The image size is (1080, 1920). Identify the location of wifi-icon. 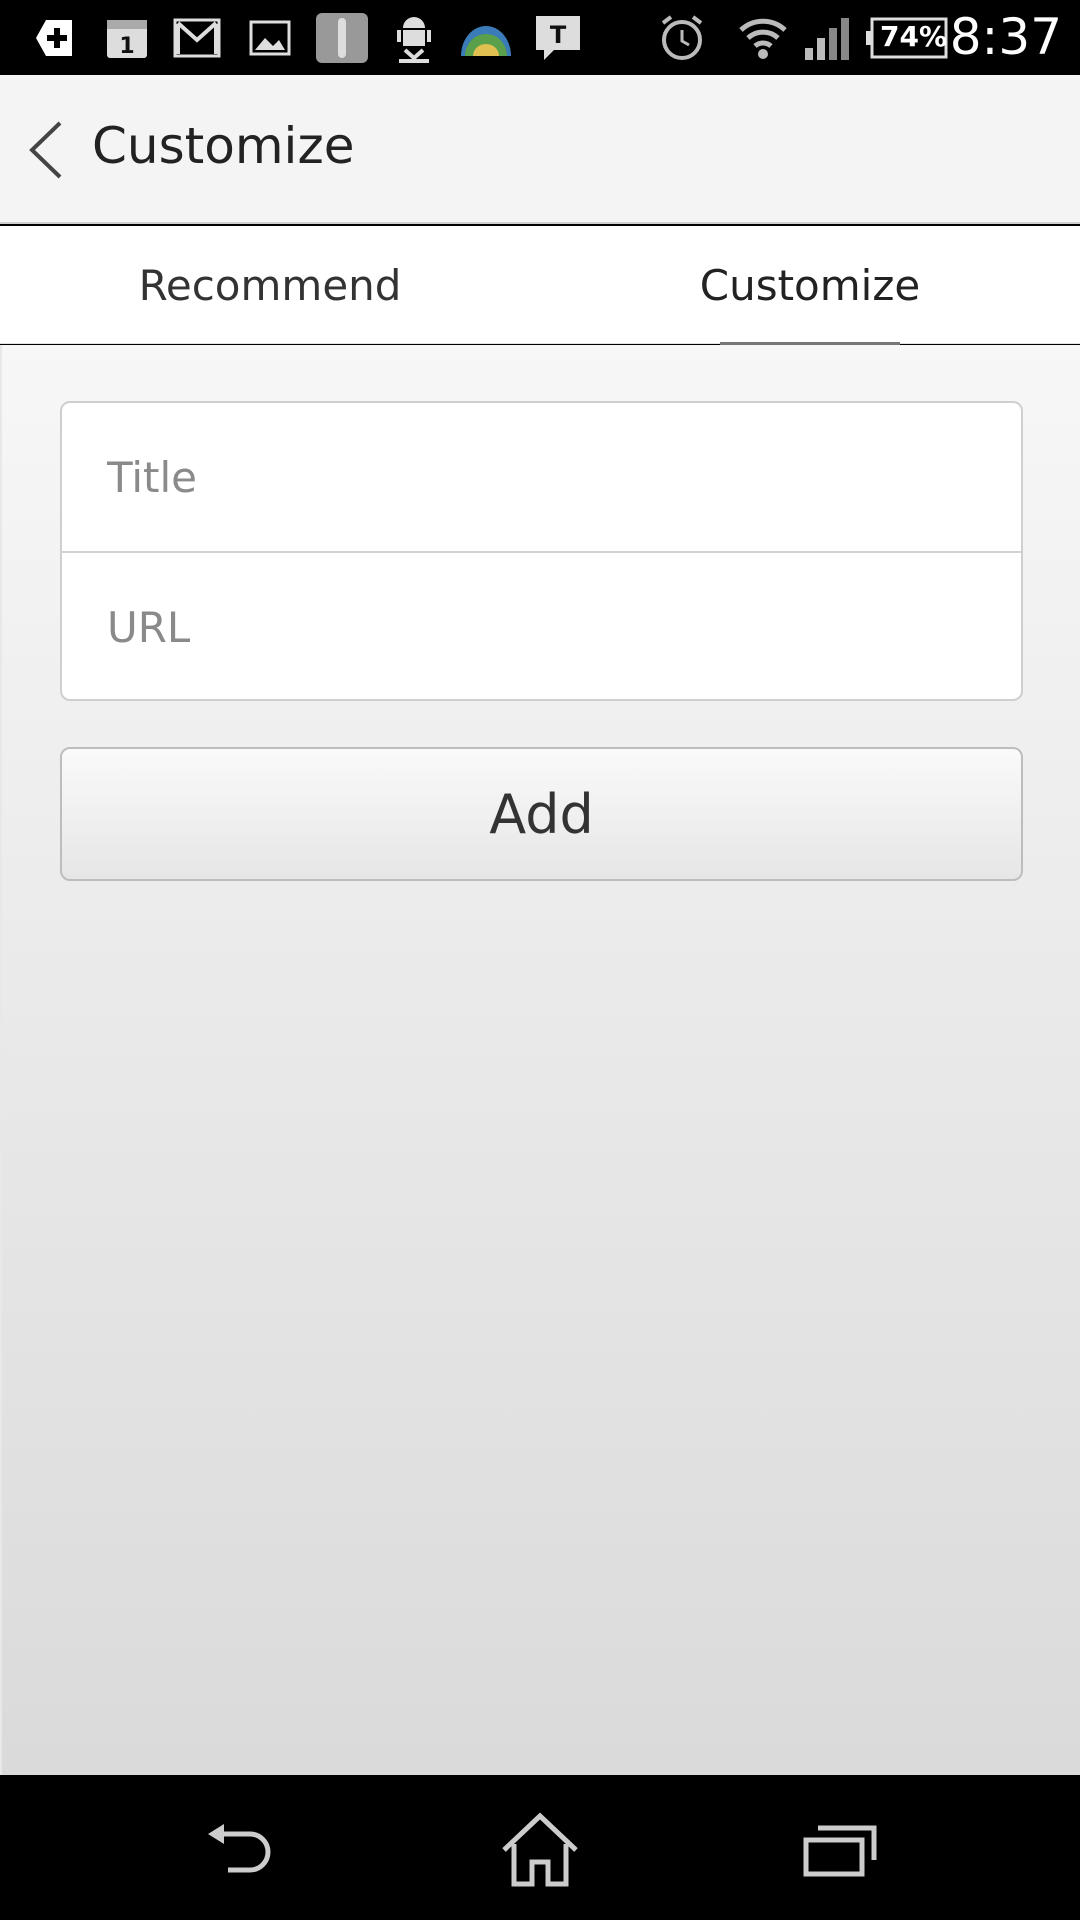
(763, 38).